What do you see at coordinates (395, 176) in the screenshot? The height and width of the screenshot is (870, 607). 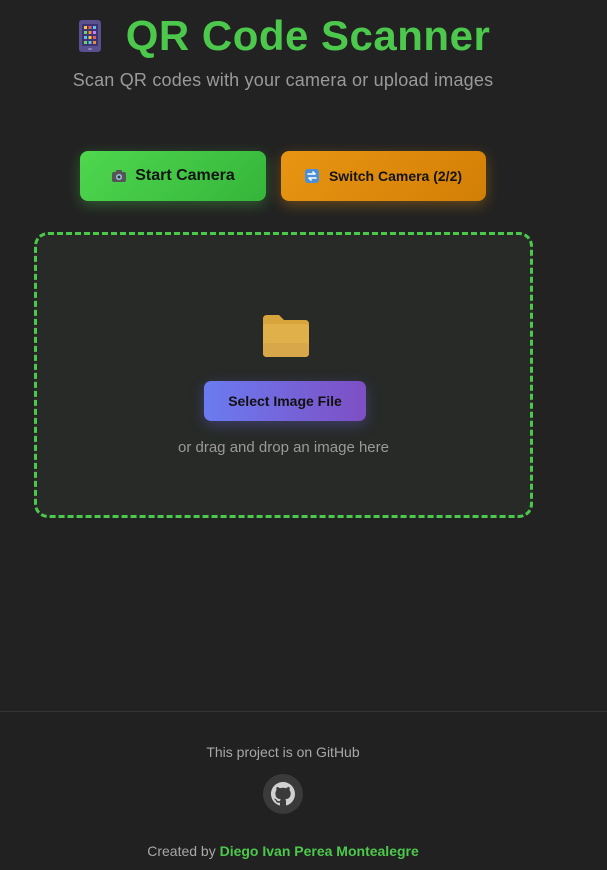 I see `switch-camera-label: Switch Camera (2/2)` at bounding box center [395, 176].